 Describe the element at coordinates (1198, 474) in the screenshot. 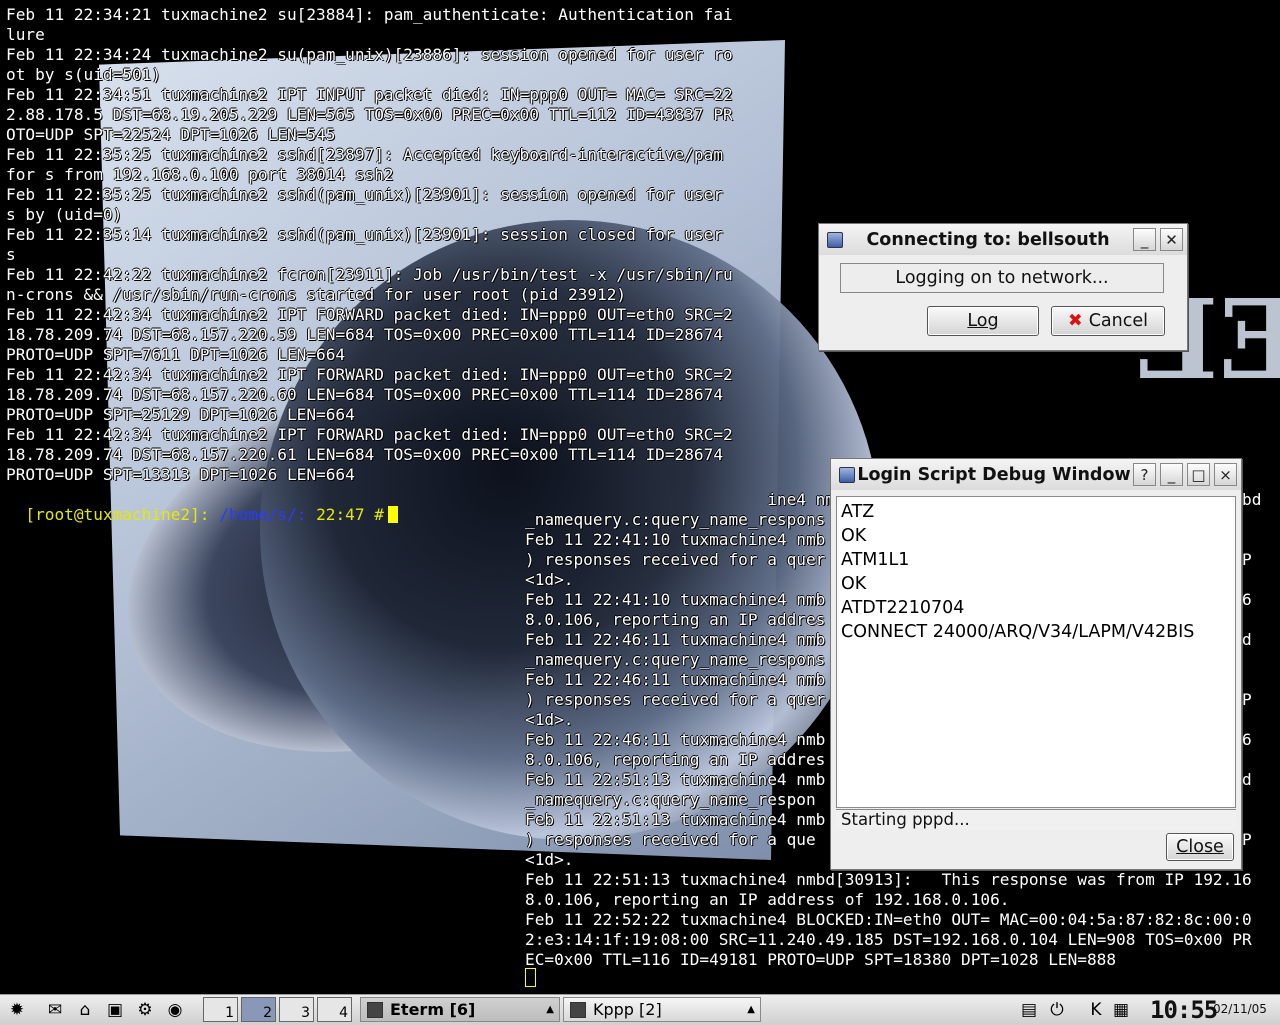

I see `maximize-button: □` at that location.